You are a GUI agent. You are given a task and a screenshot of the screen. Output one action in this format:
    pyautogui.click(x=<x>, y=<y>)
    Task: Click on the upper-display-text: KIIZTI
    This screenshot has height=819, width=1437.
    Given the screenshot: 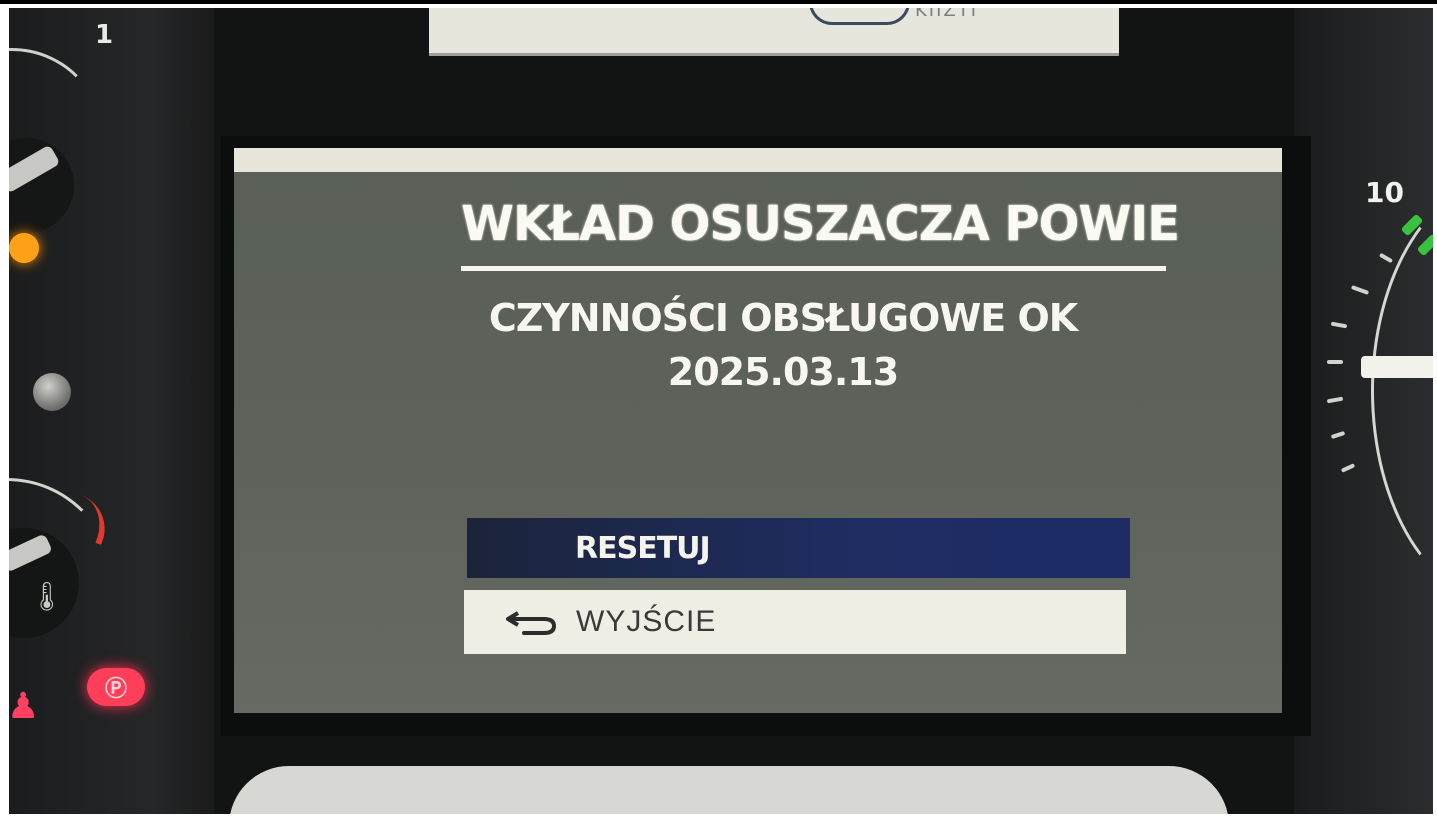 What is the action you would take?
    pyautogui.click(x=947, y=14)
    